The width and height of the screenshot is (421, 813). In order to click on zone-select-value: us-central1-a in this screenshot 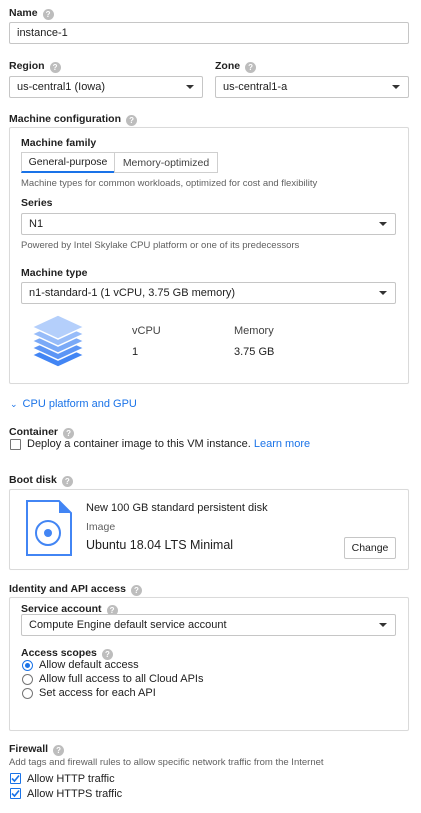, I will do `click(255, 87)`.